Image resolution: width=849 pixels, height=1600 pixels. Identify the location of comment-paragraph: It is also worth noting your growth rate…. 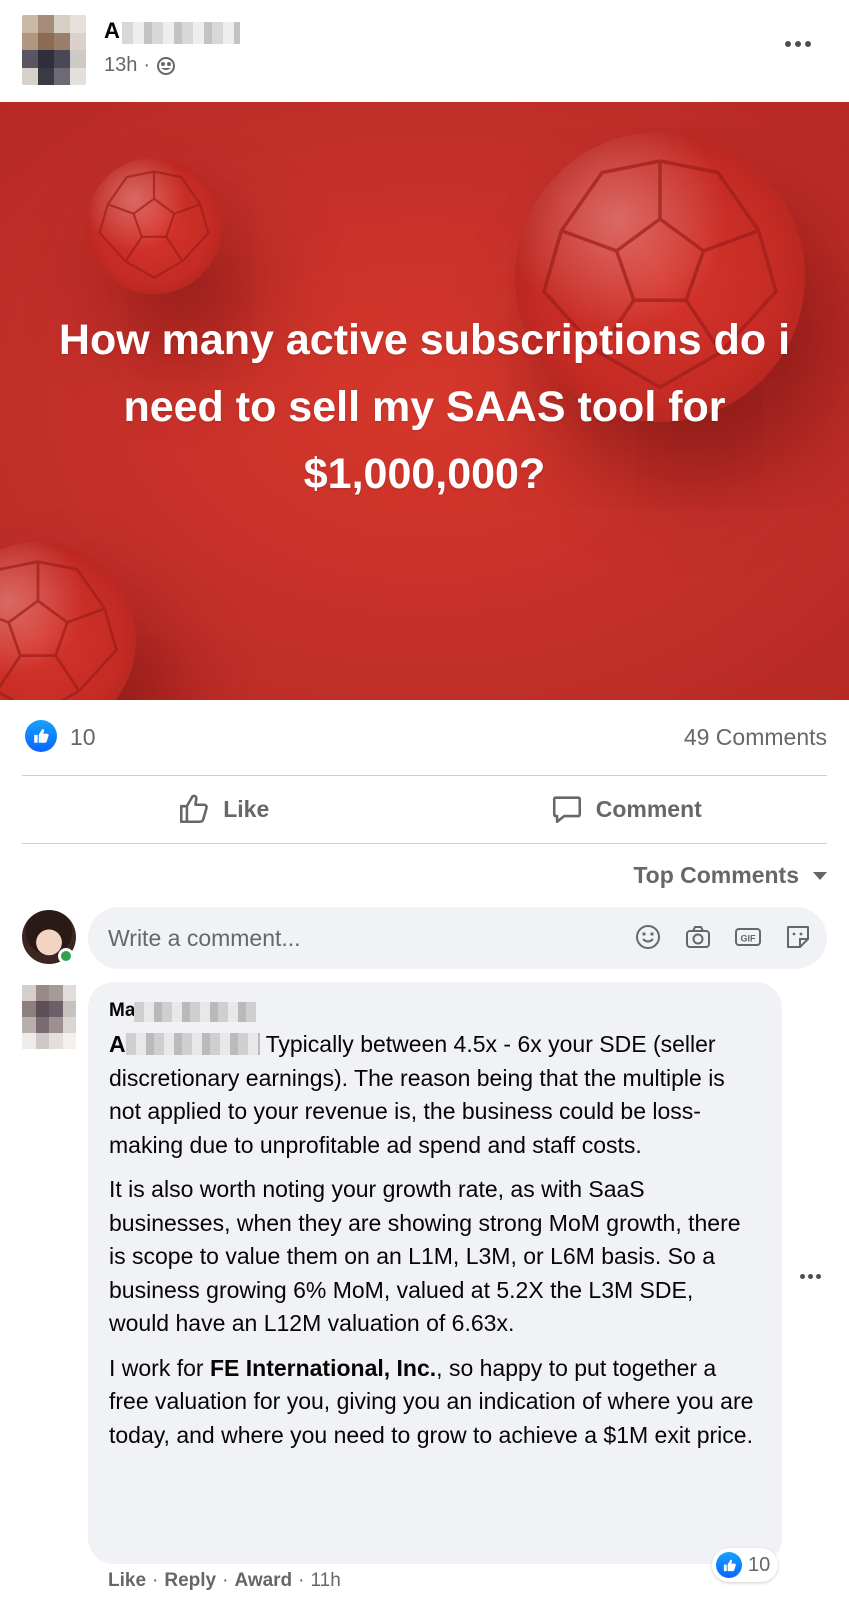
(425, 1256).